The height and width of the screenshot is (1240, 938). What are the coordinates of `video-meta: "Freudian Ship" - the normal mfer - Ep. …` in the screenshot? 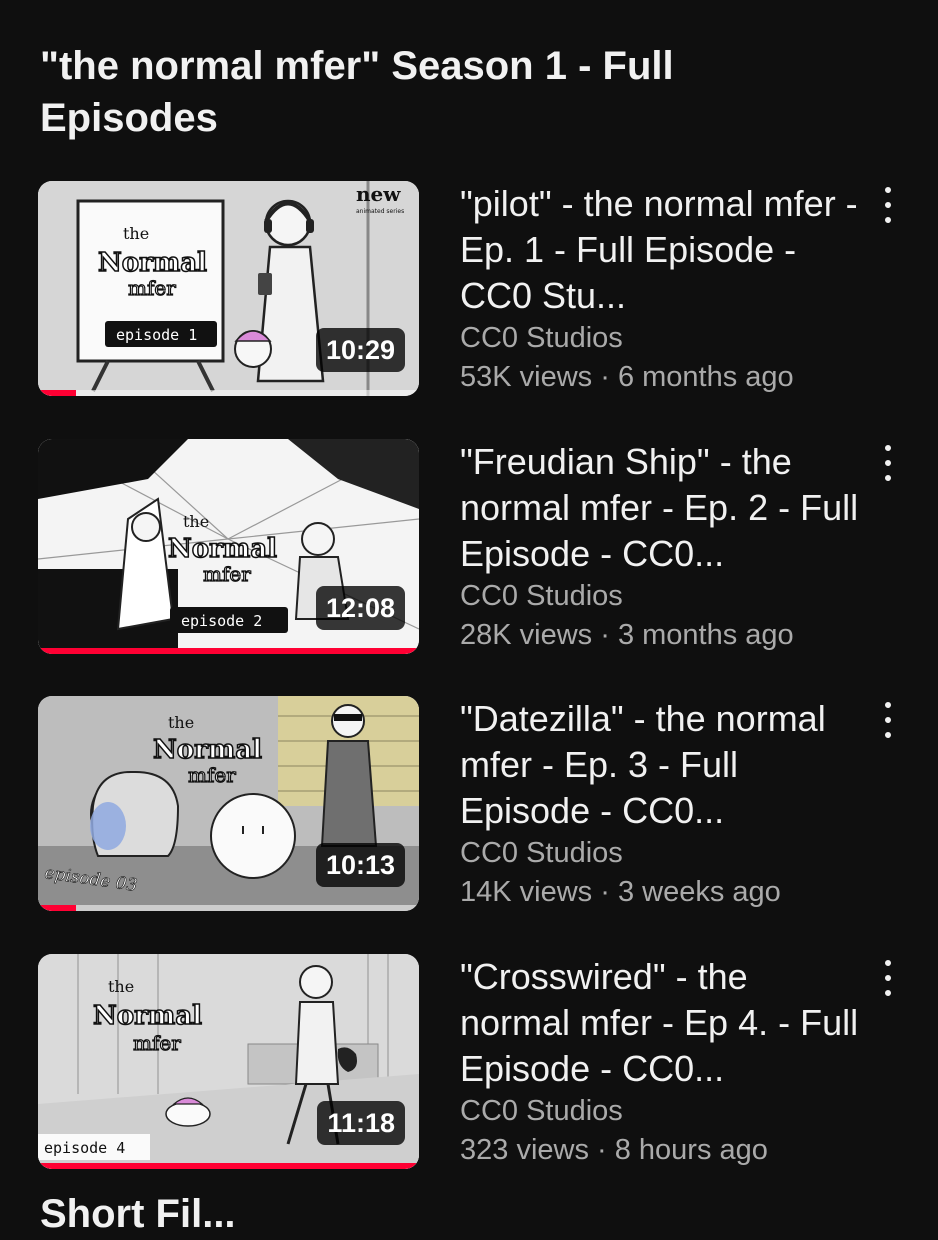 It's located at (660, 547).